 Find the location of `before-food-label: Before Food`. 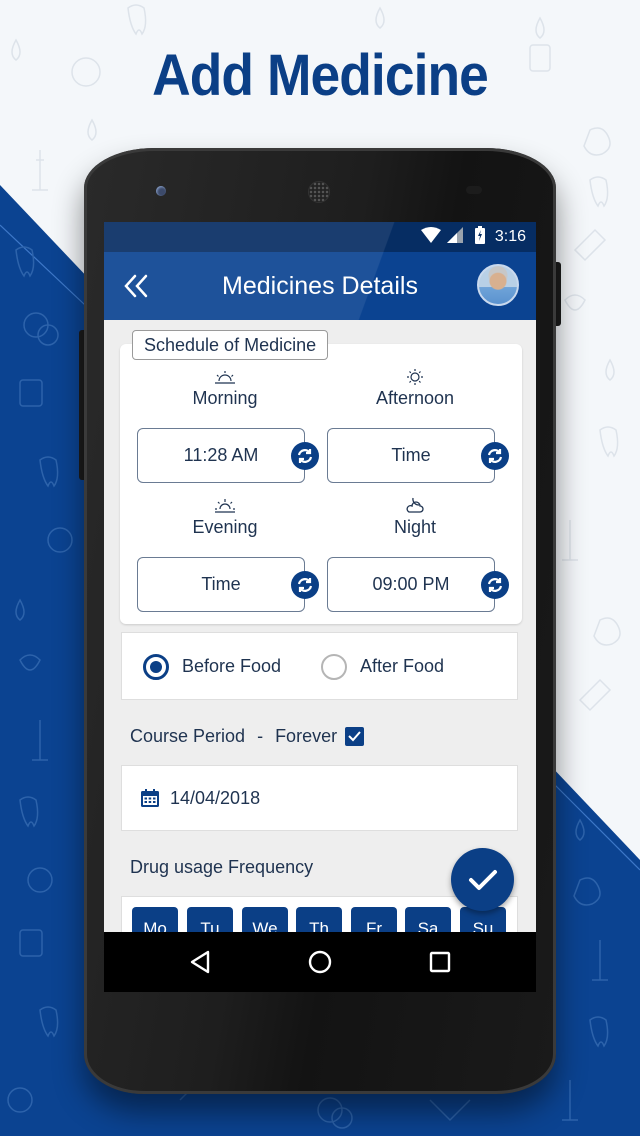

before-food-label: Before Food is located at coordinates (231, 666).